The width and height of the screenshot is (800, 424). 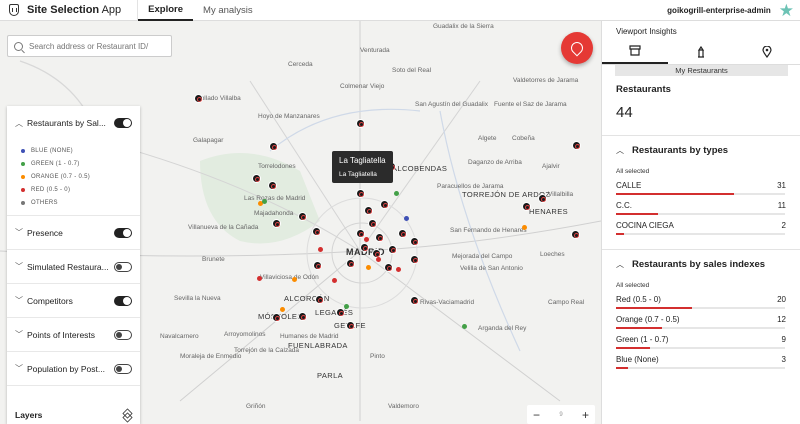 What do you see at coordinates (635, 51) in the screenshot?
I see `tab-restaurants` at bounding box center [635, 51].